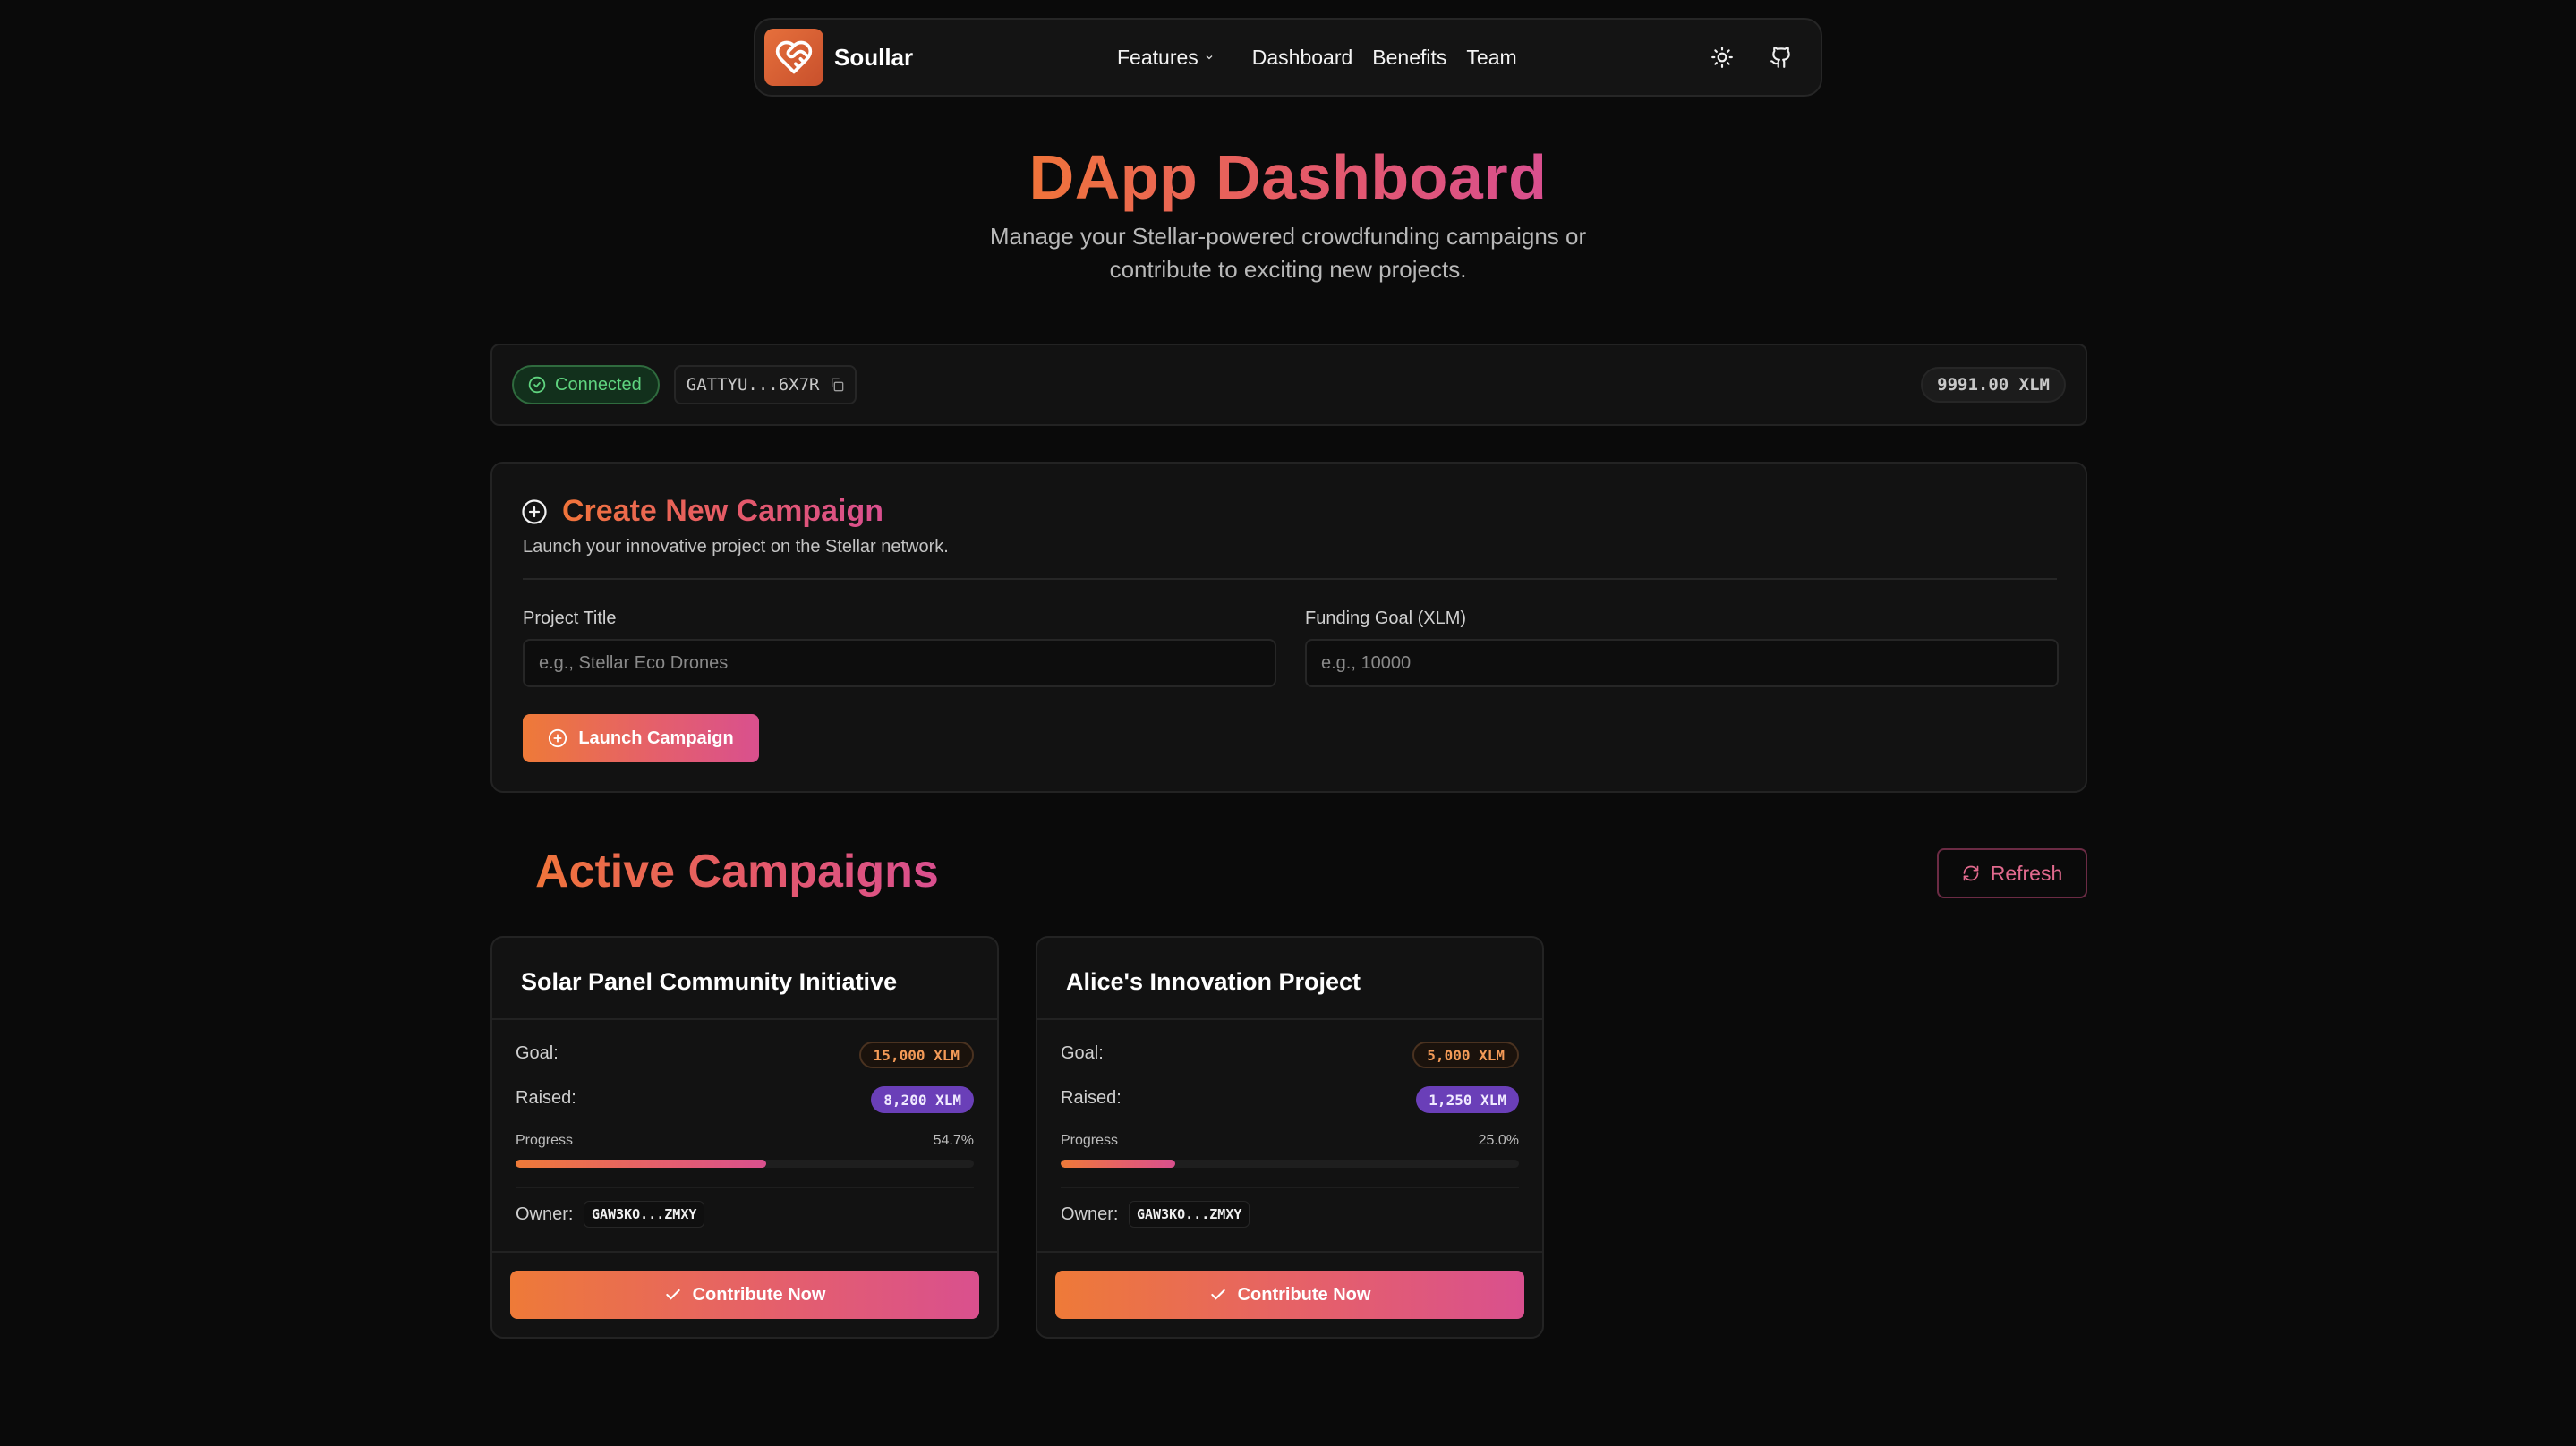 The height and width of the screenshot is (1446, 2576). I want to click on github-icon, so click(1781, 57).